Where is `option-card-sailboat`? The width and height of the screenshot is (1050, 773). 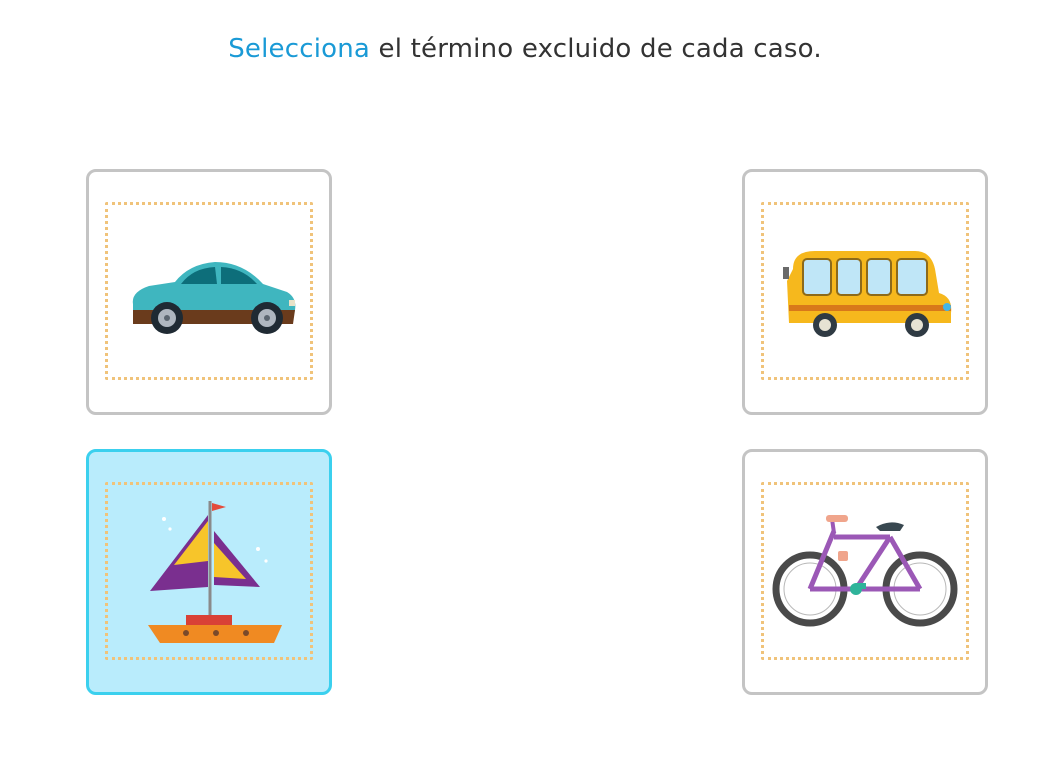
option-card-sailboat is located at coordinates (209, 572).